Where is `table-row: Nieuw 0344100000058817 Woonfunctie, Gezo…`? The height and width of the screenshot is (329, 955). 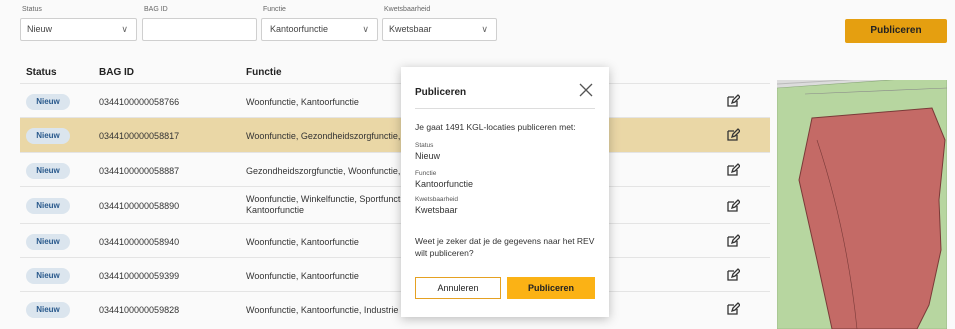
table-row: Nieuw 0344100000058817 Woonfunctie, Gezo… is located at coordinates (395, 135).